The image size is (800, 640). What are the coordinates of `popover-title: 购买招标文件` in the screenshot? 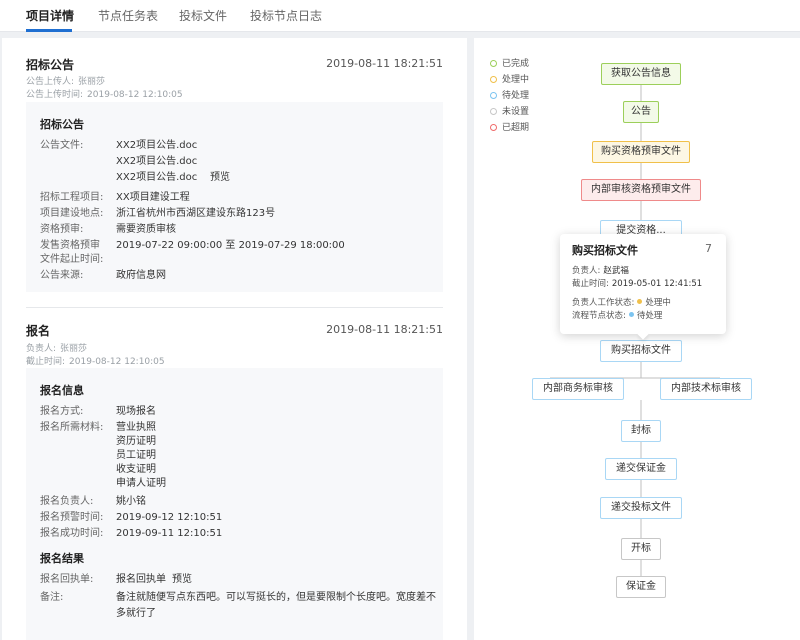 It's located at (605, 250).